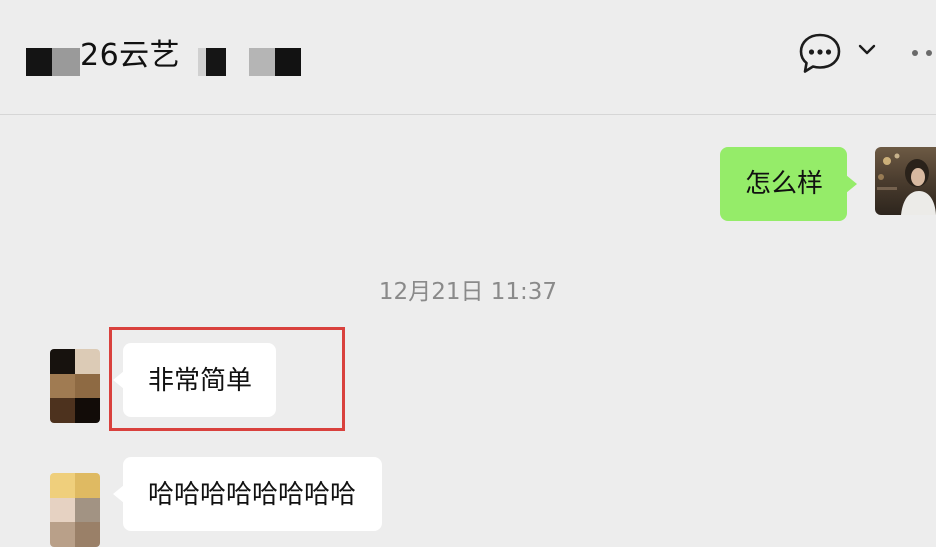 Image resolution: width=936 pixels, height=547 pixels. What do you see at coordinates (820, 53) in the screenshot?
I see `chat-icon` at bounding box center [820, 53].